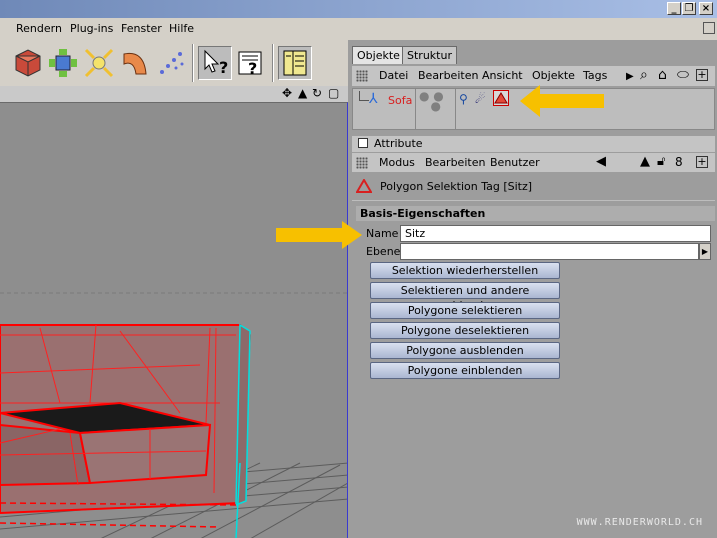 This screenshot has height=538, width=717. I want to click on expand-arrow-icon: ▶, so click(630, 77).